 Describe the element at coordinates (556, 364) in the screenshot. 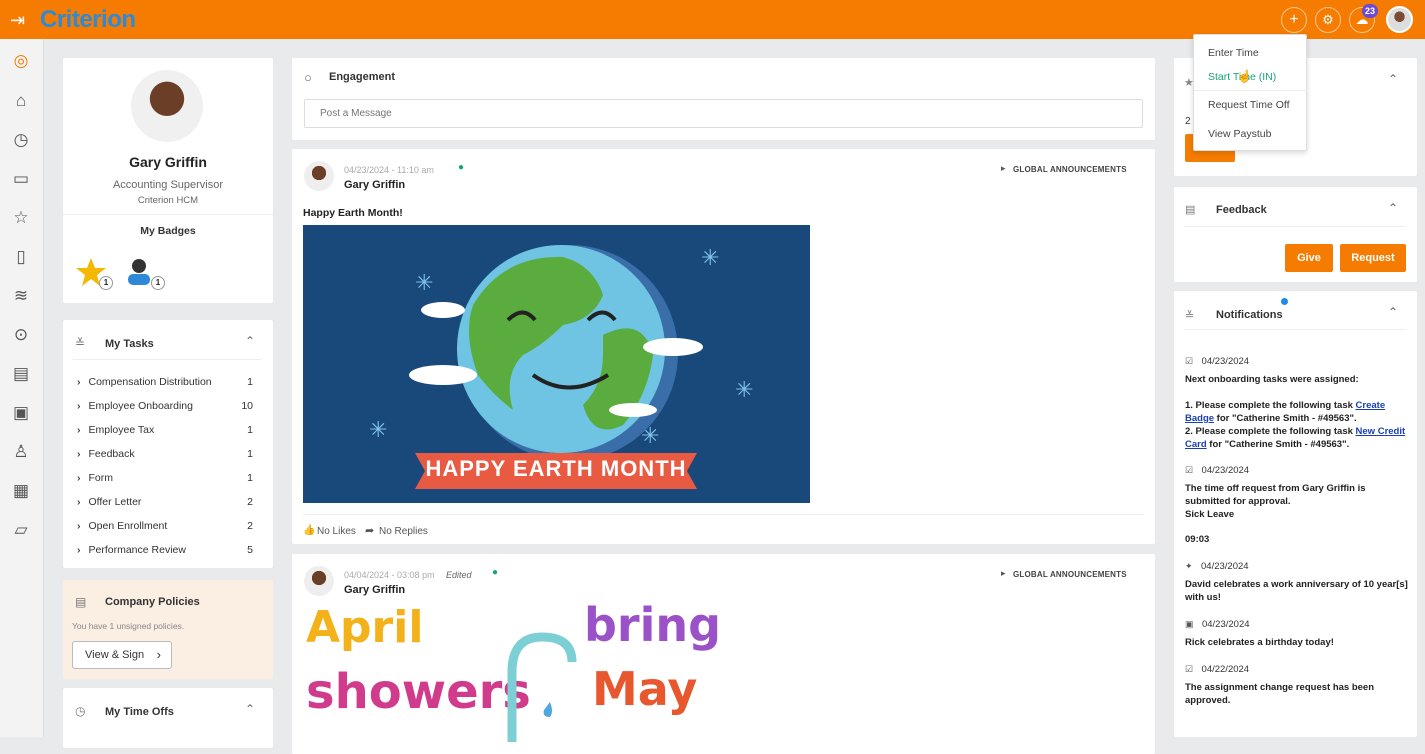

I see `happy-earth-month-image: ✳ ✳ ✳ ✳ ✳ HAPPY EARTH MONTH` at that location.